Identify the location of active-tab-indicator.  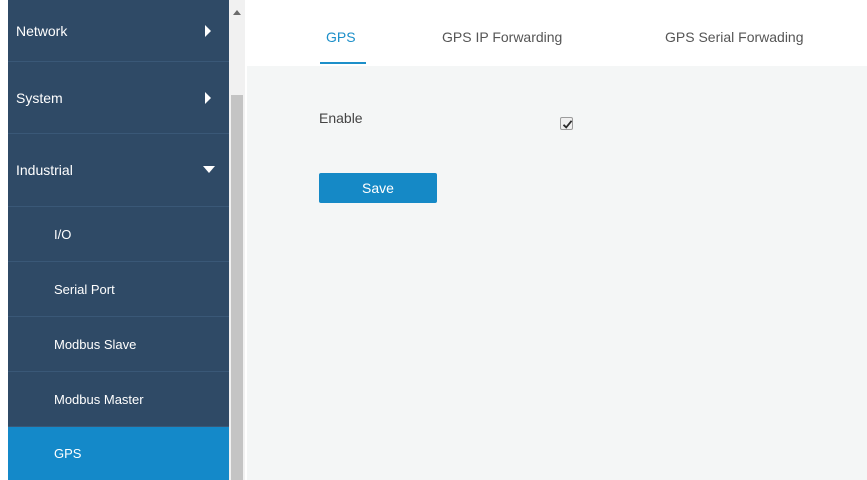
(343, 63).